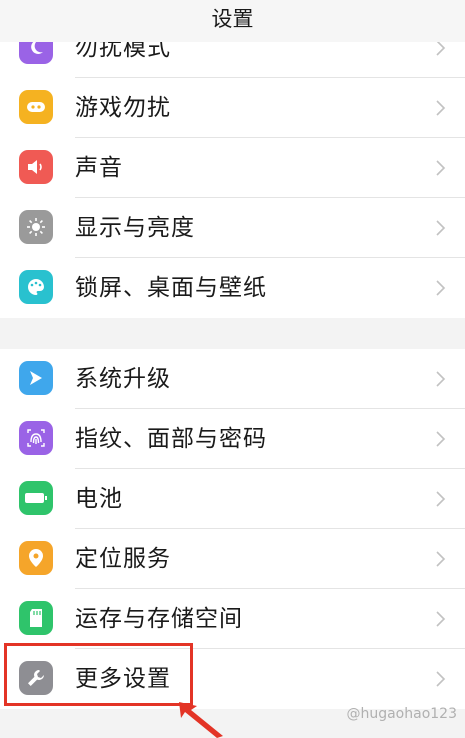 This screenshot has width=465, height=738. What do you see at coordinates (98, 674) in the screenshot?
I see `highlight-box` at bounding box center [98, 674].